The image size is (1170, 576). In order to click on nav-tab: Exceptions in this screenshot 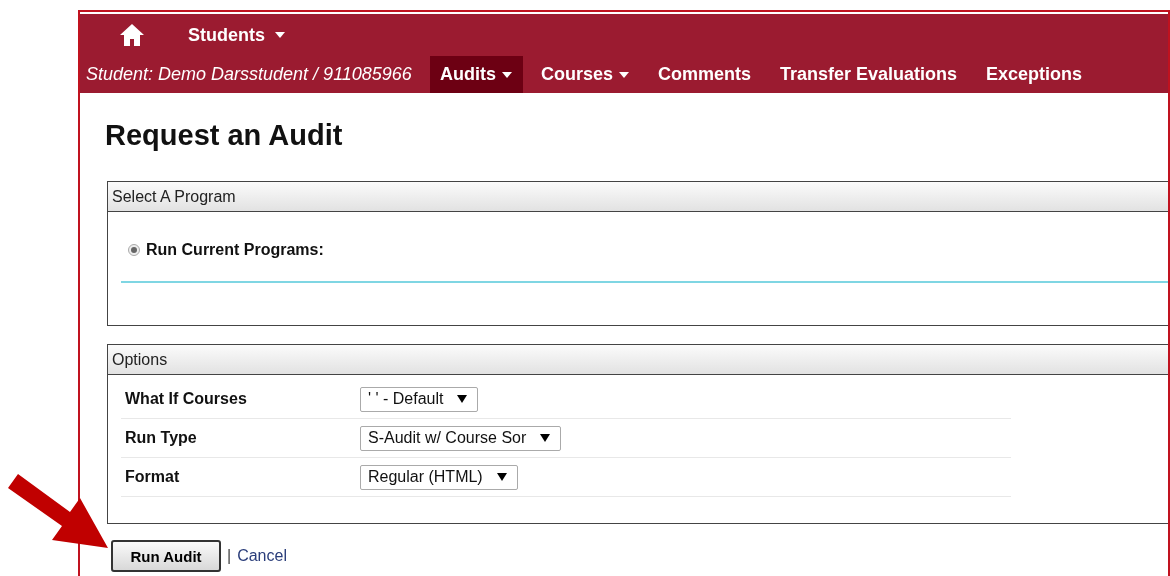, I will do `click(1035, 74)`.